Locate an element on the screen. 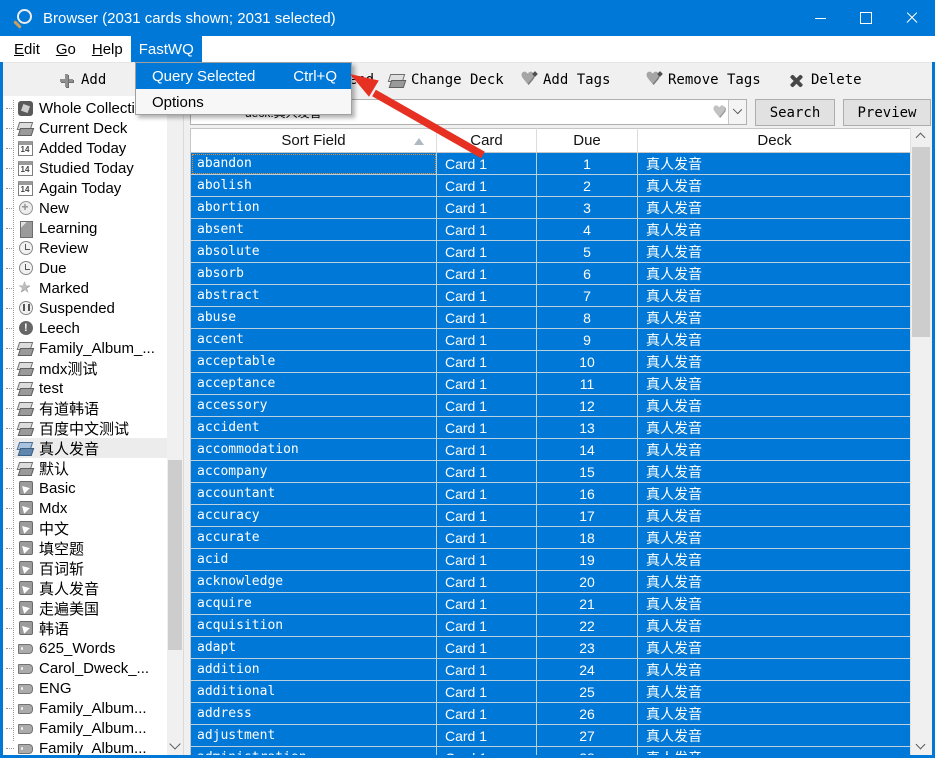 The width and height of the screenshot is (935, 758). column-header: Due is located at coordinates (587, 140).